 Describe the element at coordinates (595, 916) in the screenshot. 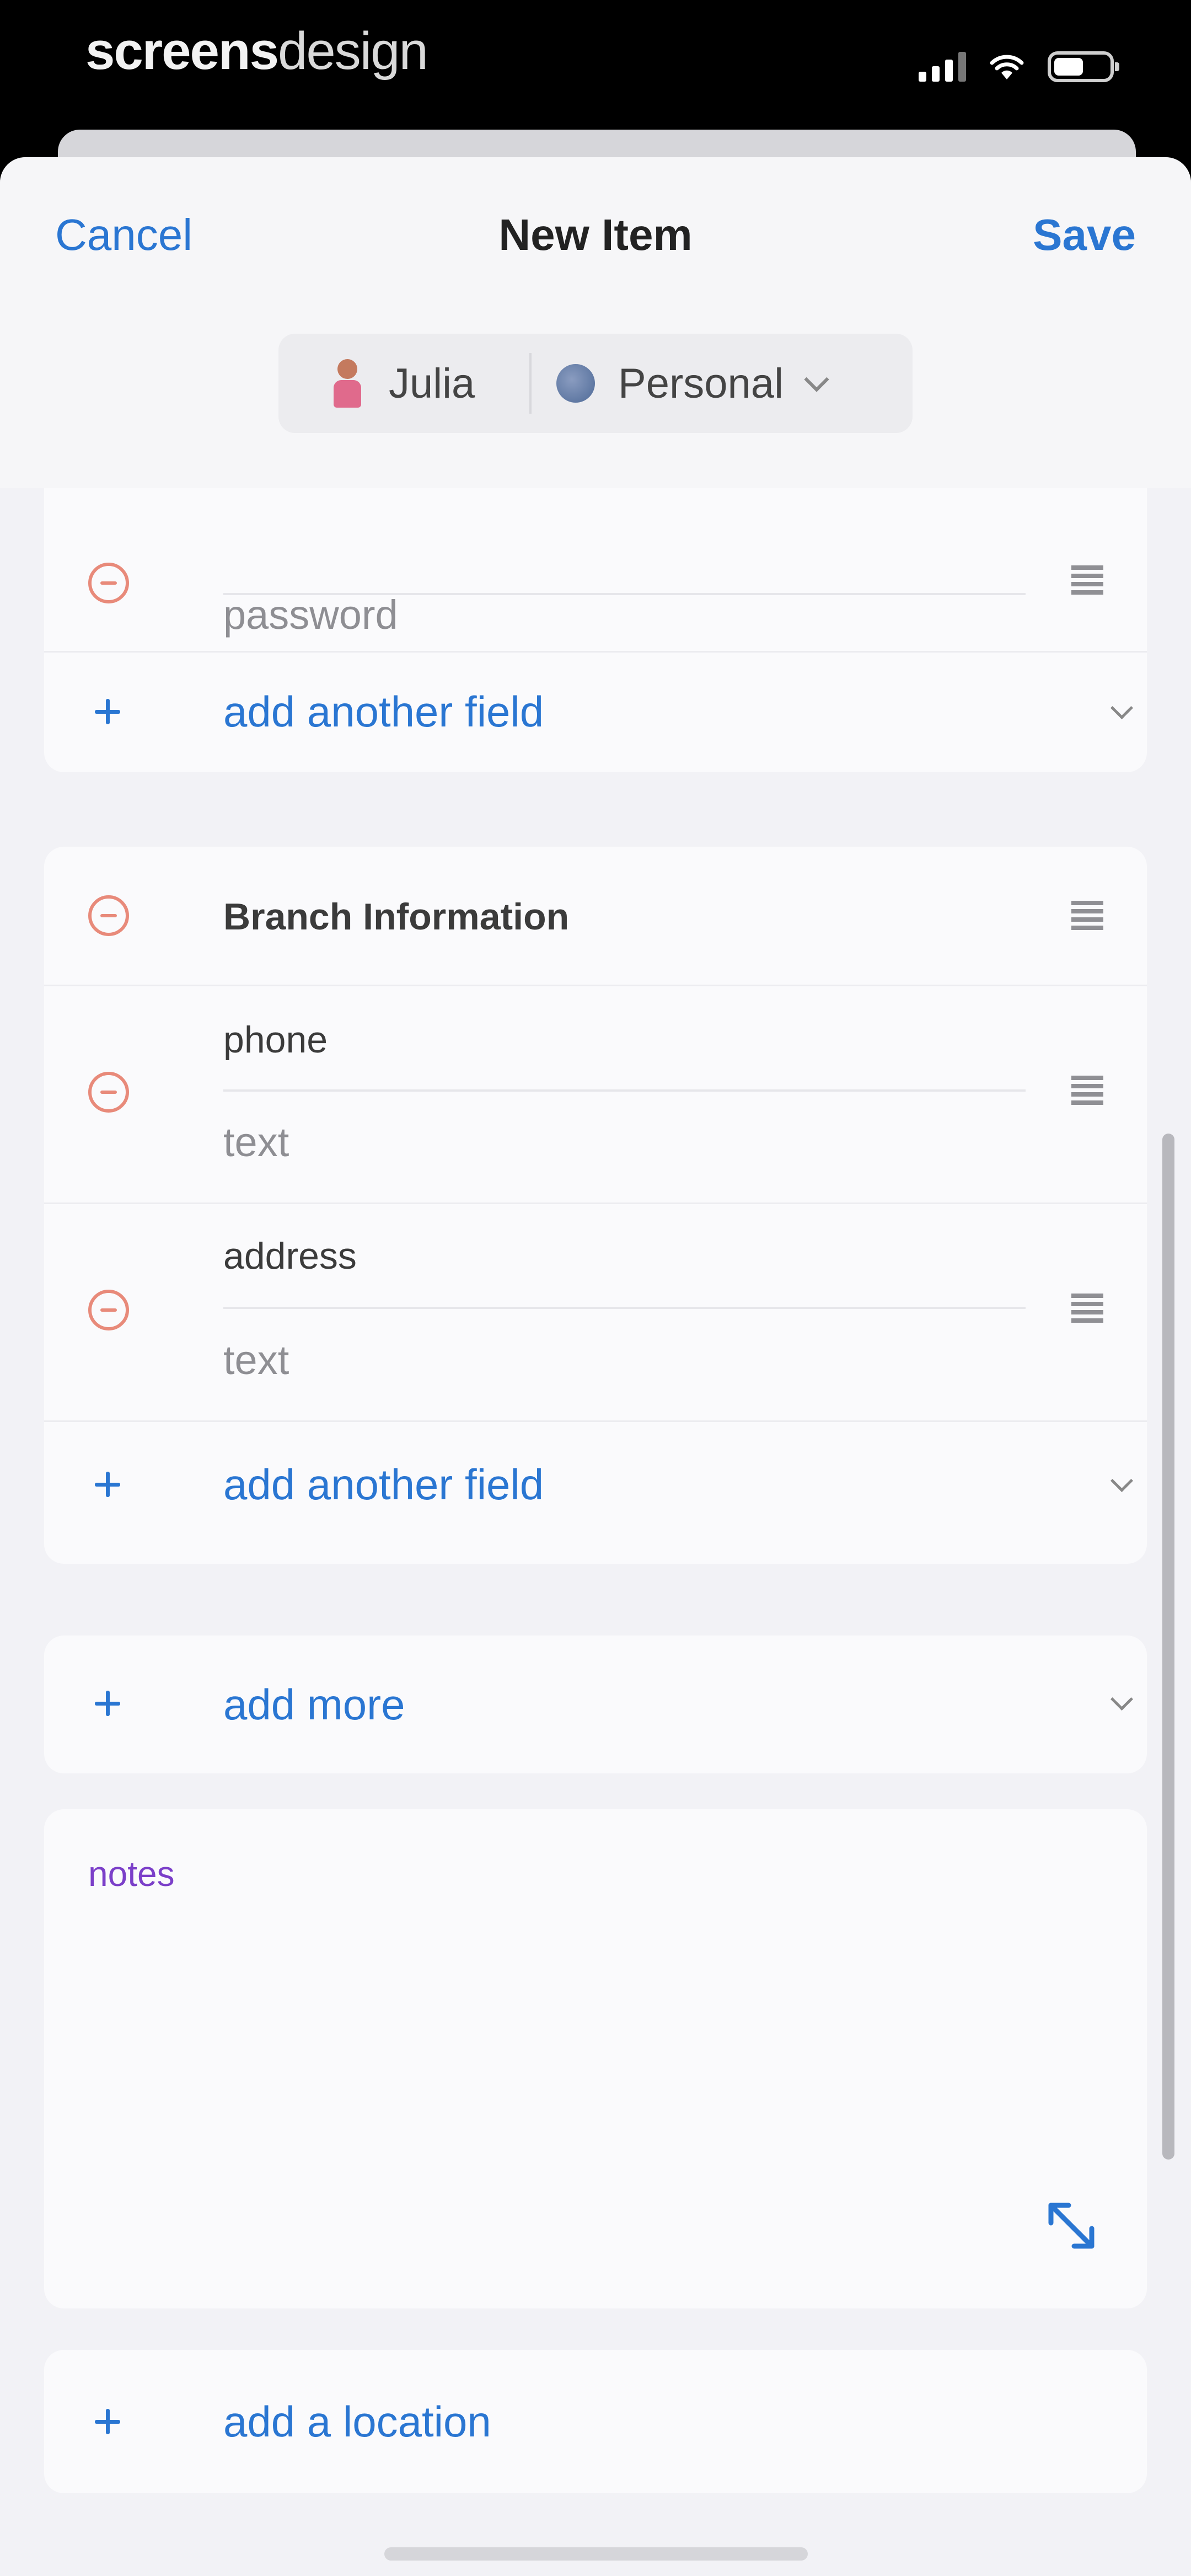

I see `section-title-row: Branch Information` at that location.